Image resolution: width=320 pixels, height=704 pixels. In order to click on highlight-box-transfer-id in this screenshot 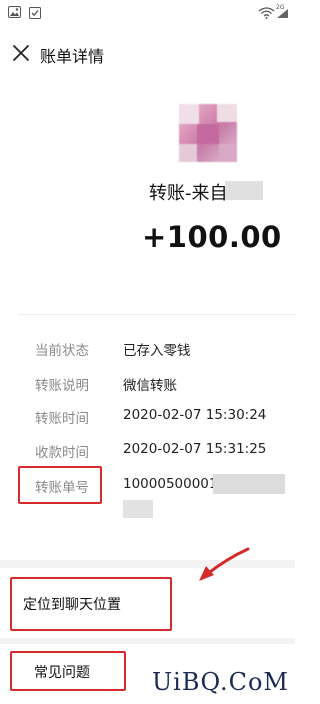, I will do `click(60, 485)`.